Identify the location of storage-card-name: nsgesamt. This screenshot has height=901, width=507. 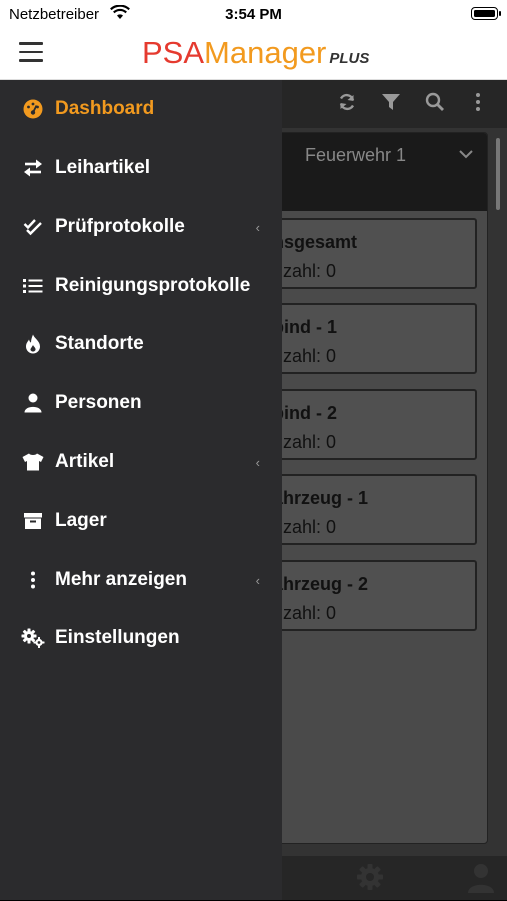
(315, 242).